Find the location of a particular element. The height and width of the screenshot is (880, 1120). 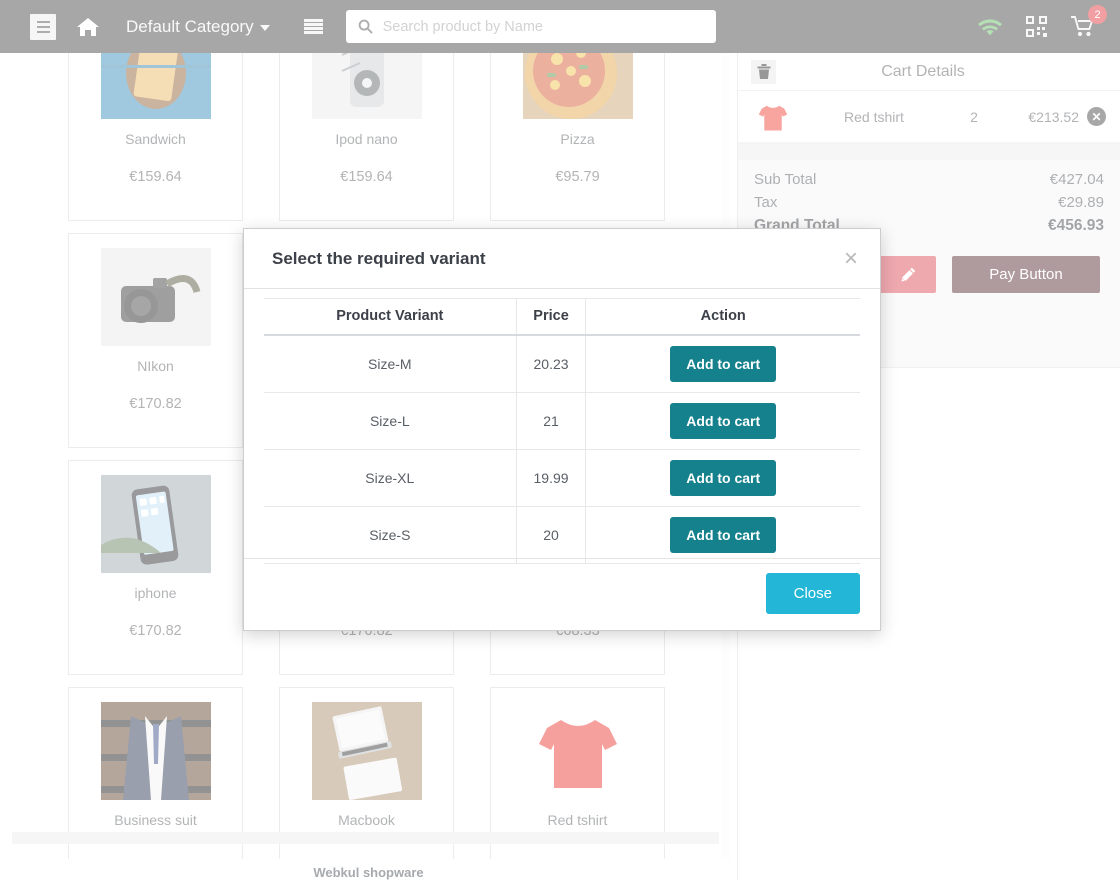

modal-title: Select the required variant is located at coordinates (379, 258).